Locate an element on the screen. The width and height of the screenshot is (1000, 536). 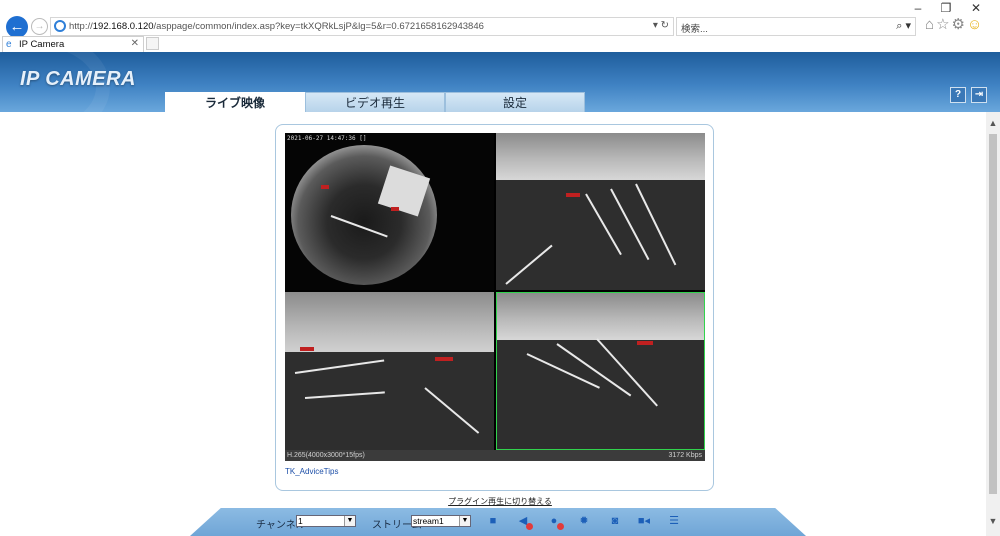
home-icon: ⌂ is located at coordinates (930, 24).